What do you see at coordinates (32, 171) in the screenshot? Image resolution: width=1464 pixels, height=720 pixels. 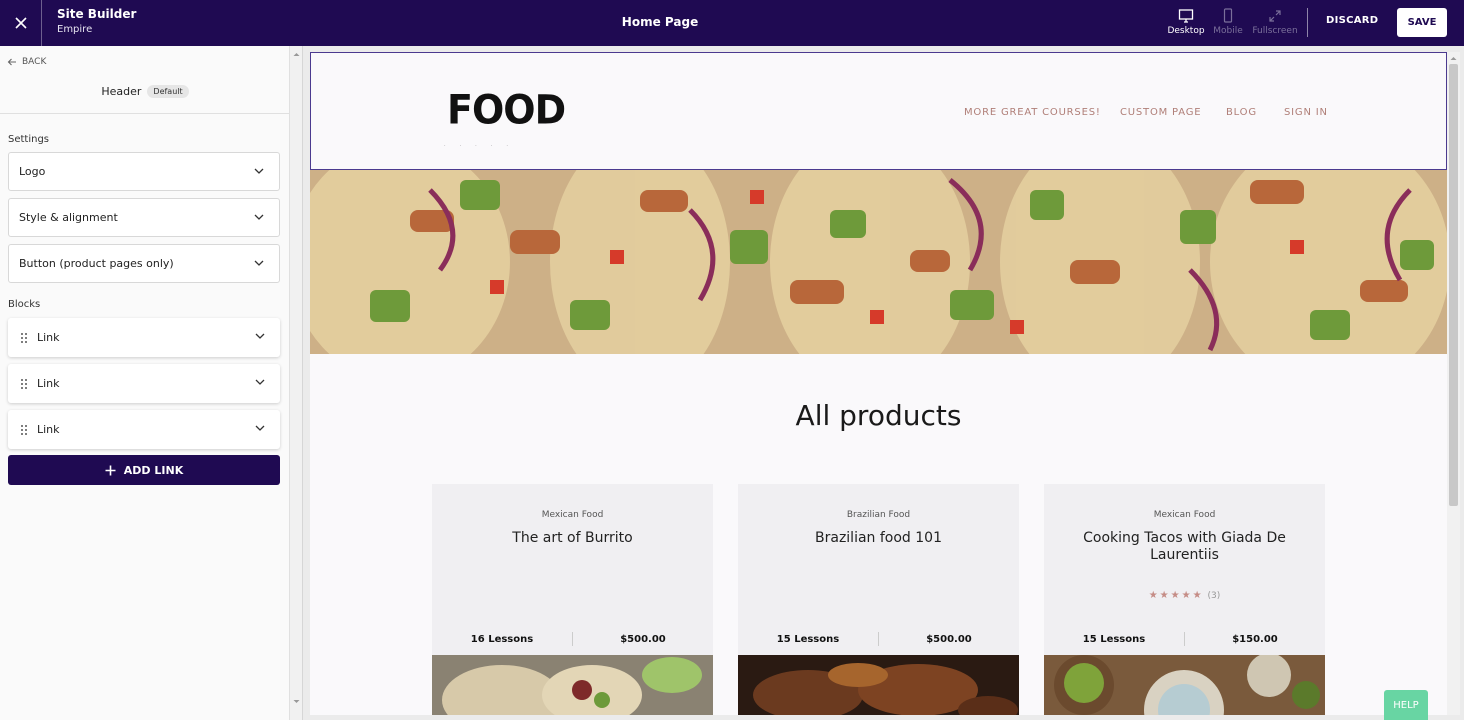 I see `accordion-label: Logo` at bounding box center [32, 171].